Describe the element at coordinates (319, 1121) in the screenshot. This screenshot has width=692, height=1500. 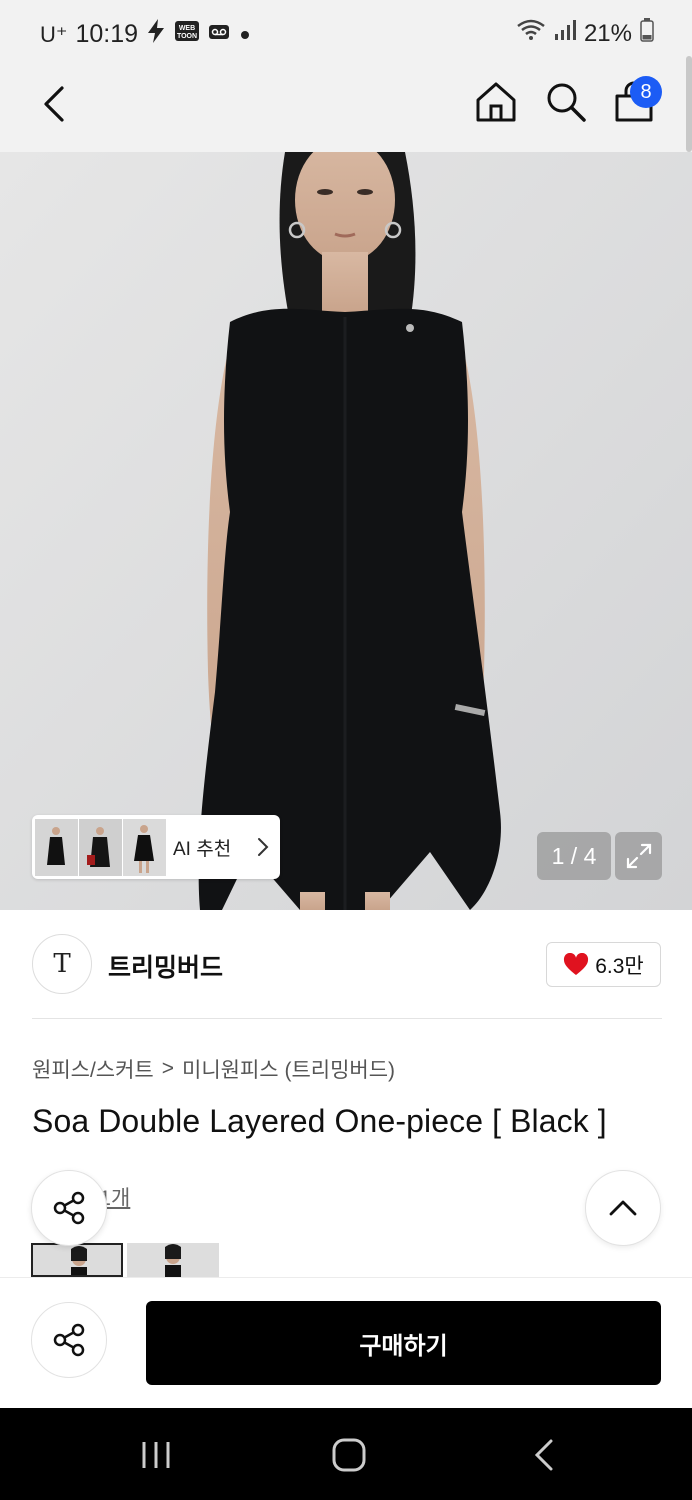
I see `product-title: Soa Double Layered One-piece [ Black ]` at that location.